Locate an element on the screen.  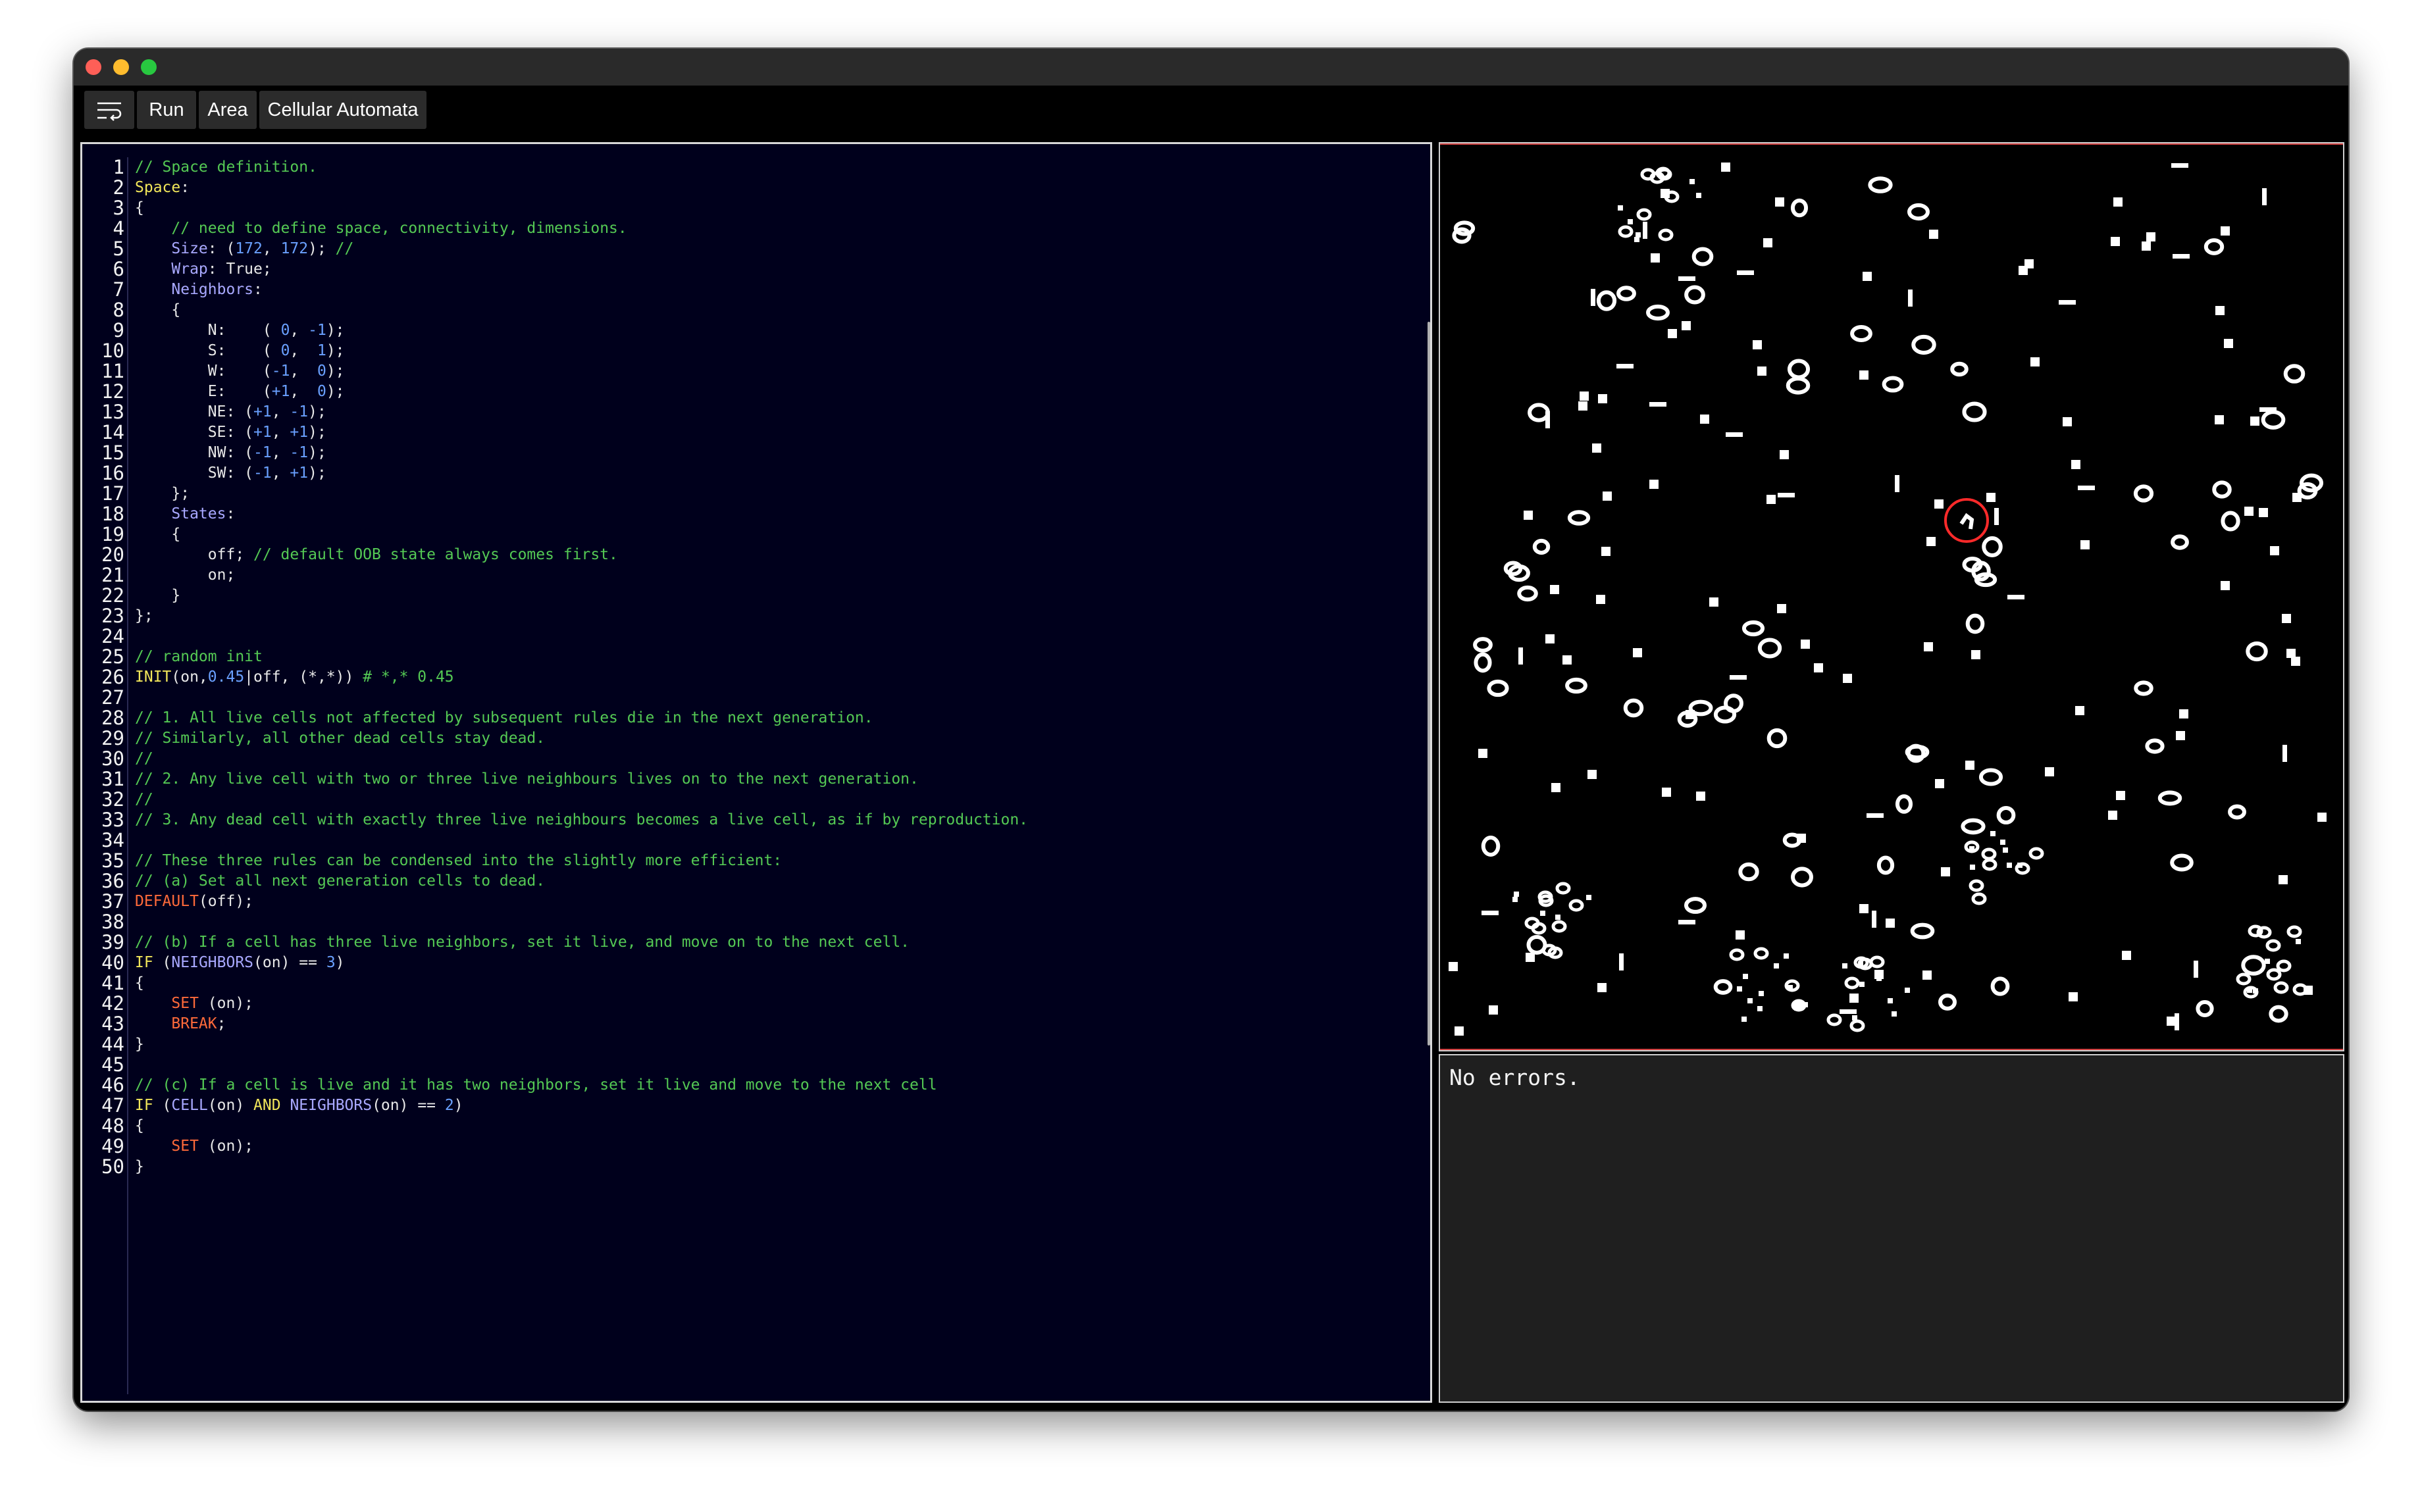
line-number: 31 is located at coordinates (112, 779).